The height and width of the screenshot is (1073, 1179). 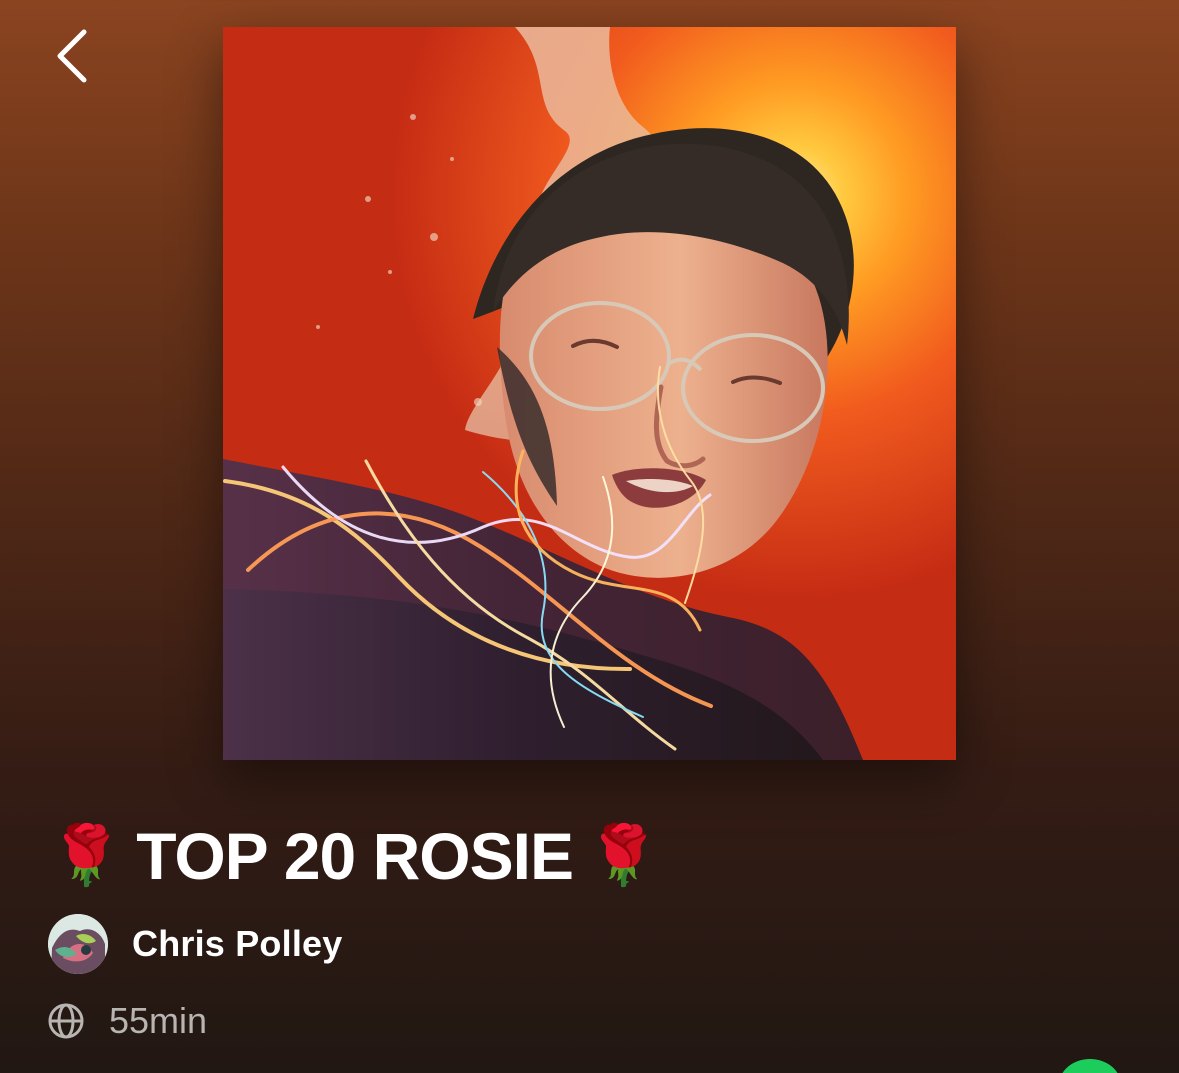 I want to click on play-button-edge, so click(x=1090, y=1066).